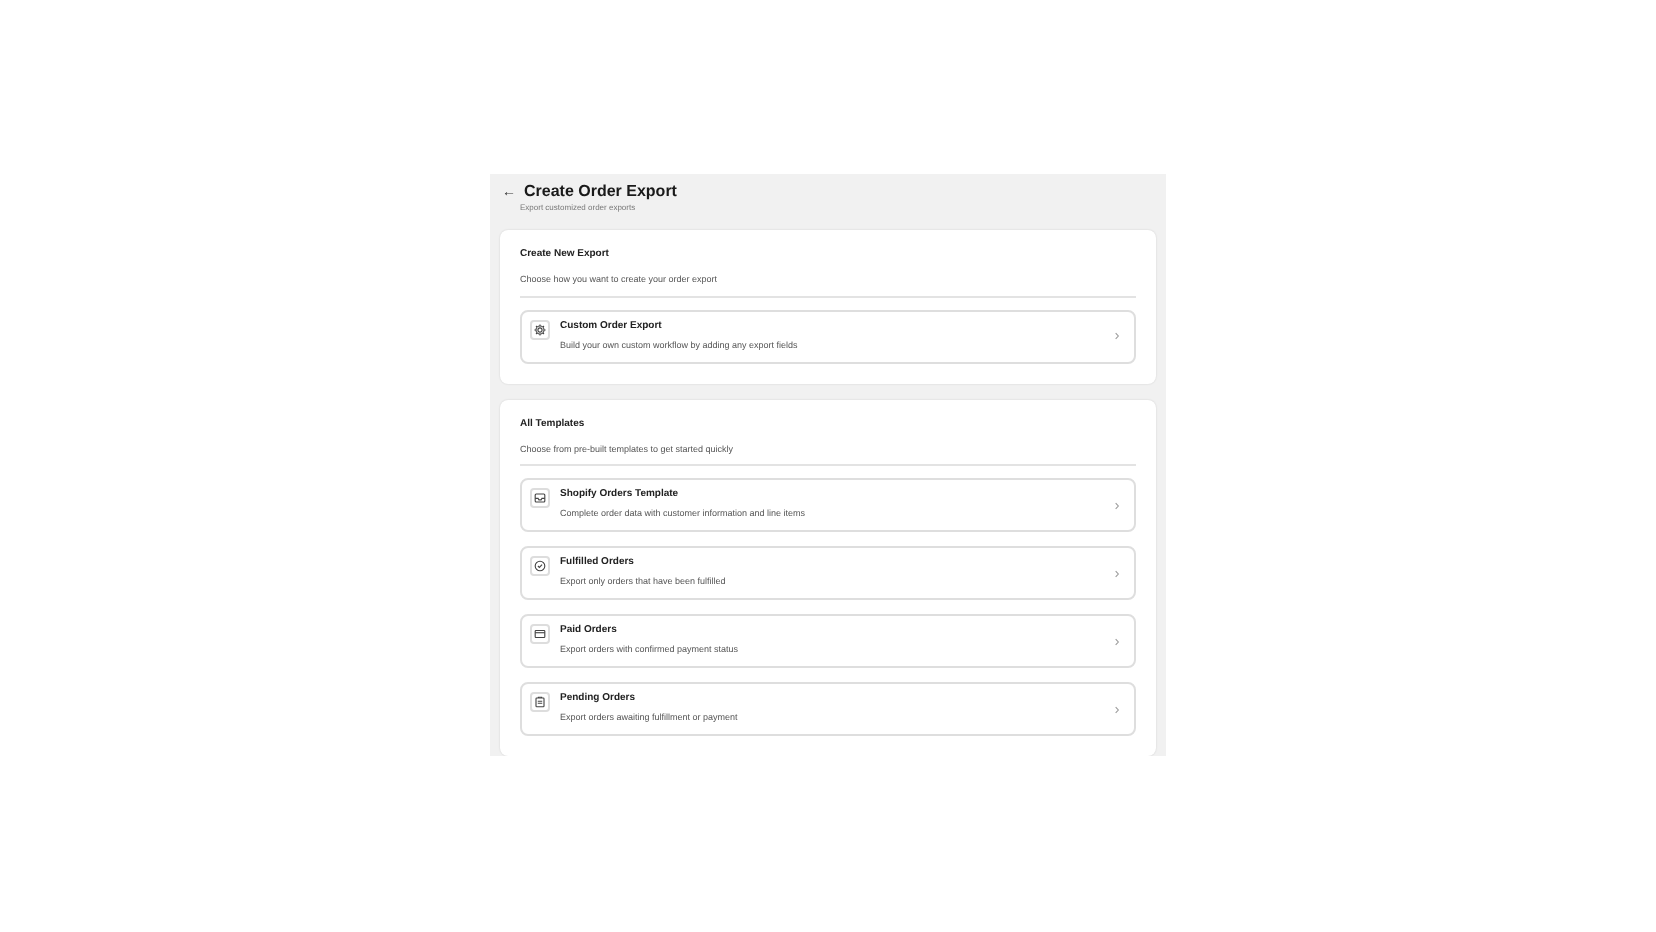 Image resolution: width=1656 pixels, height=932 pixels. I want to click on clipboard-icon, so click(540, 702).